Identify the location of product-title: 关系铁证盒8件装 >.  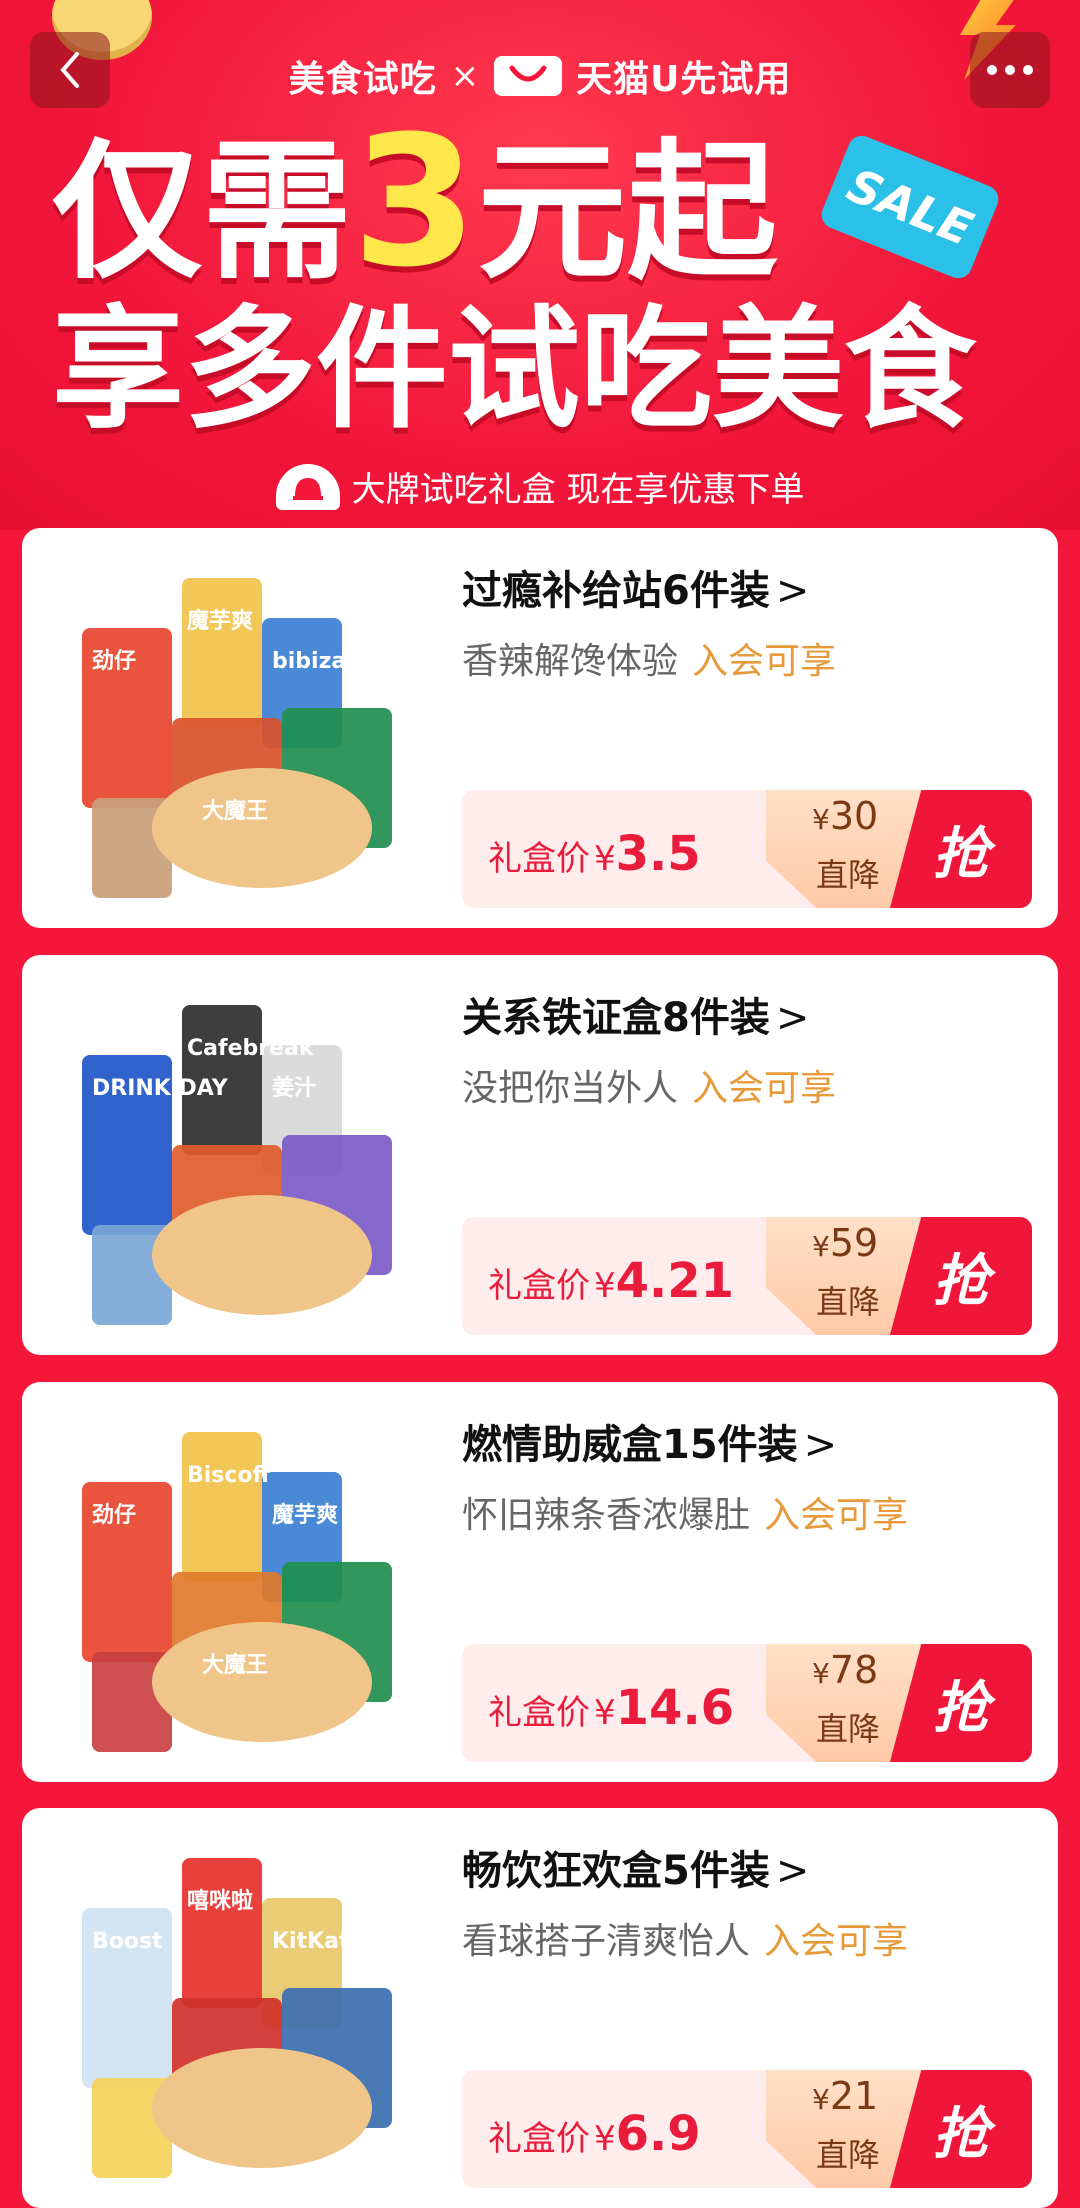
(635, 1014).